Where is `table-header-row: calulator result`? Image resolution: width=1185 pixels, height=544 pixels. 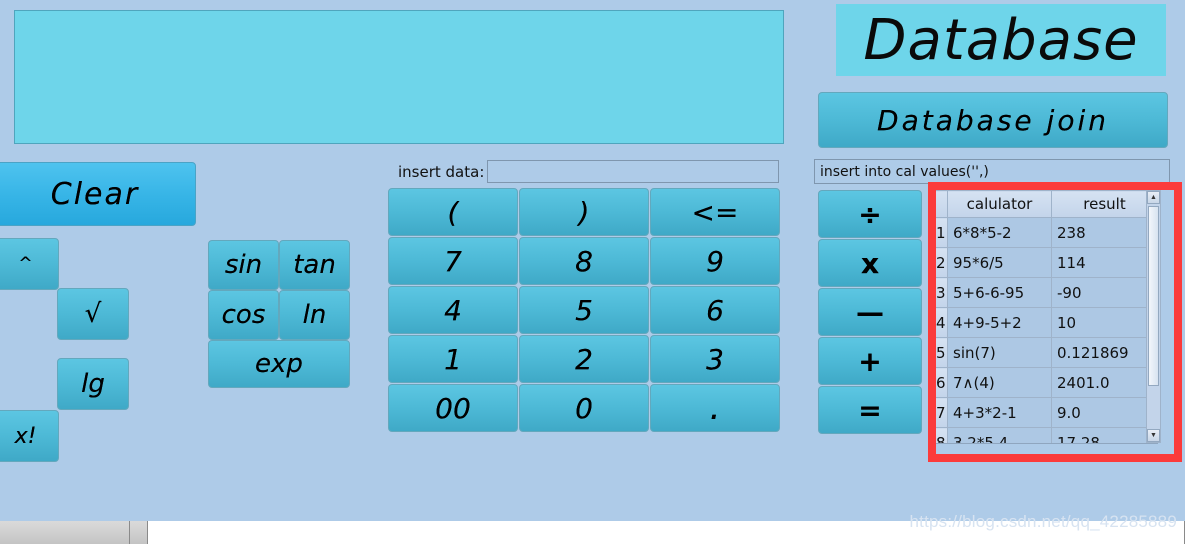
table-header-row: calulator result is located at coordinates (1046, 204).